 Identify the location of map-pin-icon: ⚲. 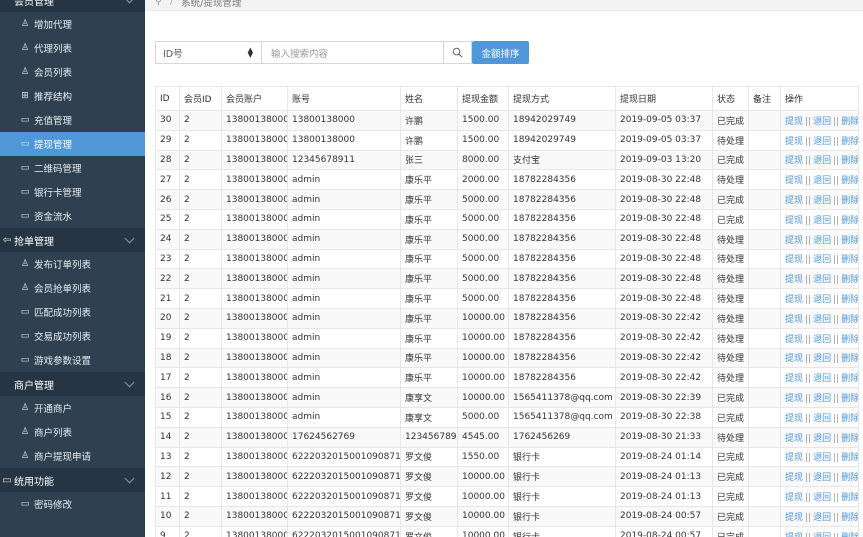
(158, 3).